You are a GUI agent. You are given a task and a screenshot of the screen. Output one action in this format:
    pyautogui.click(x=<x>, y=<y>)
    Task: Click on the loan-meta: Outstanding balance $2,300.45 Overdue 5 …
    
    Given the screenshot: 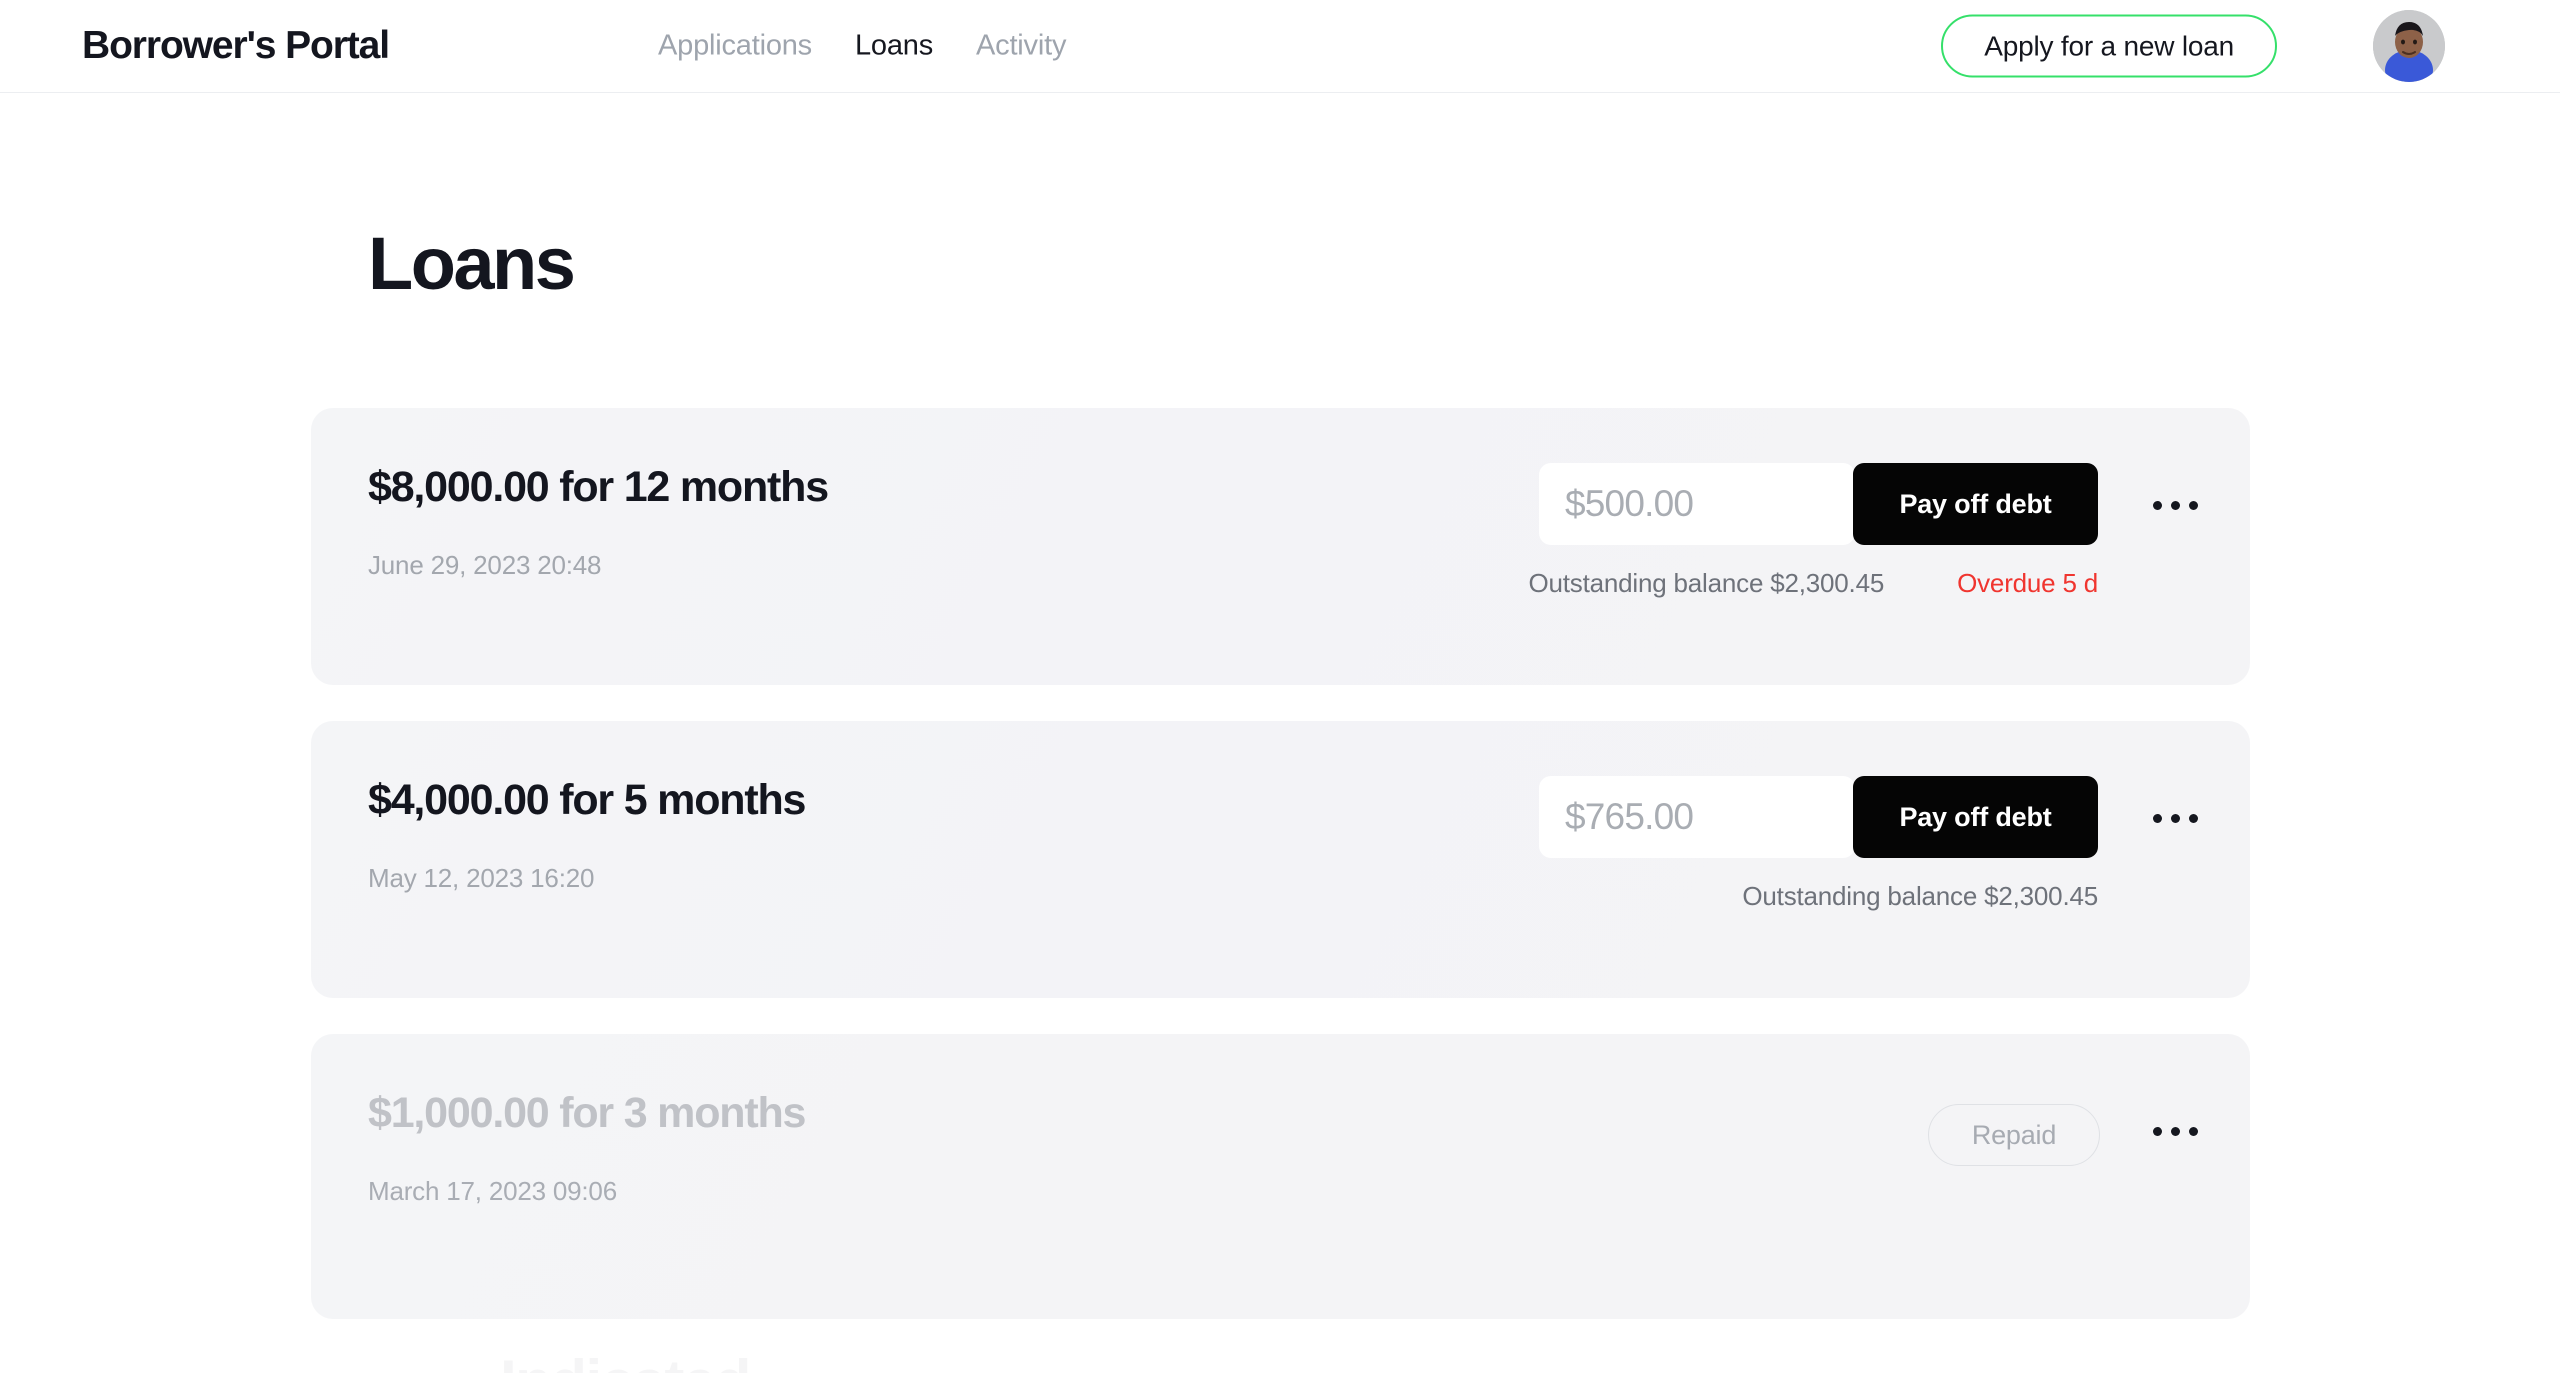 What is the action you would take?
    pyautogui.click(x=1814, y=583)
    